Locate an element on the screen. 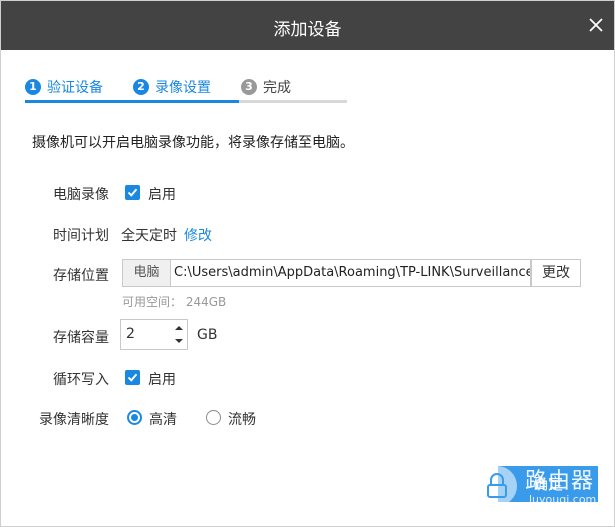 Image resolution: width=615 pixels, height=527 pixels. storage-capacity-unit: GB is located at coordinates (207, 335).